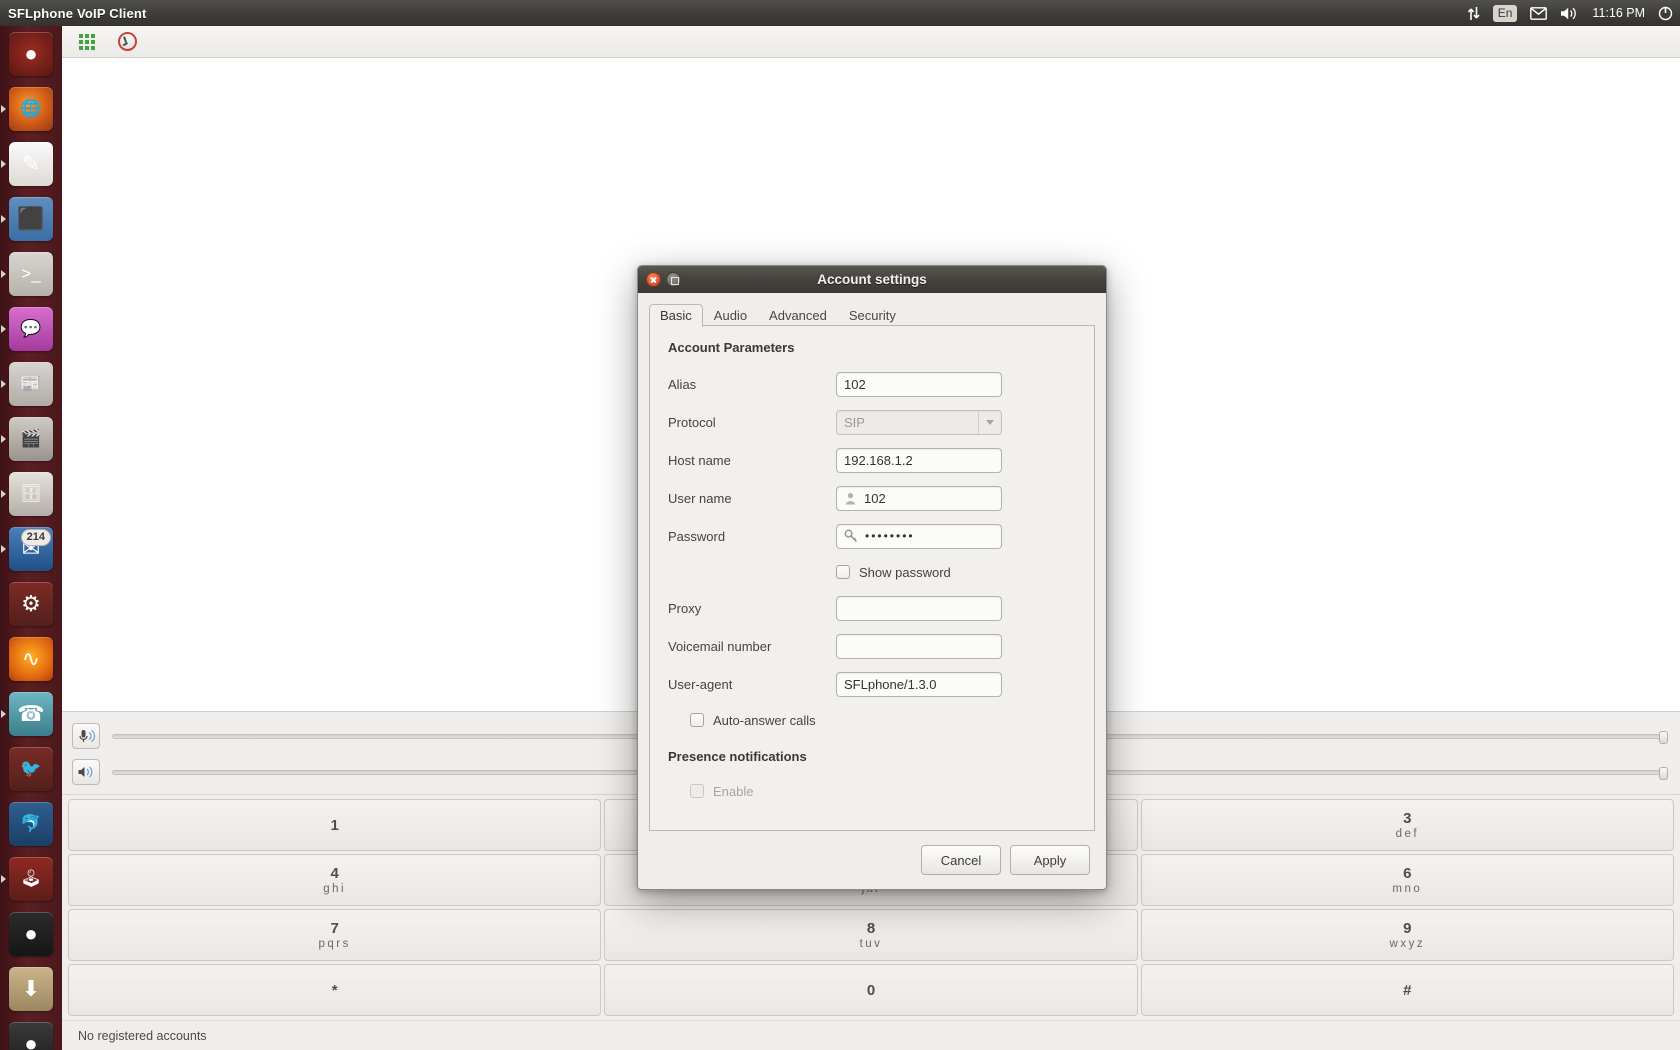 The width and height of the screenshot is (1680, 1050). What do you see at coordinates (335, 825) in the screenshot?
I see `dialpad-key-1: 1` at bounding box center [335, 825].